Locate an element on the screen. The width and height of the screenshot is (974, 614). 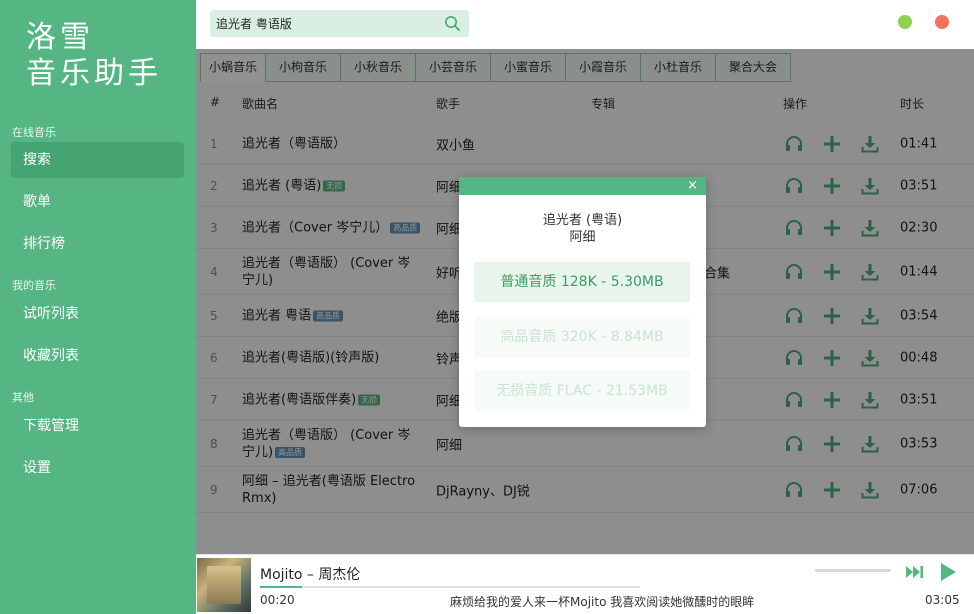
current-time: 00:20 is located at coordinates (277, 600).